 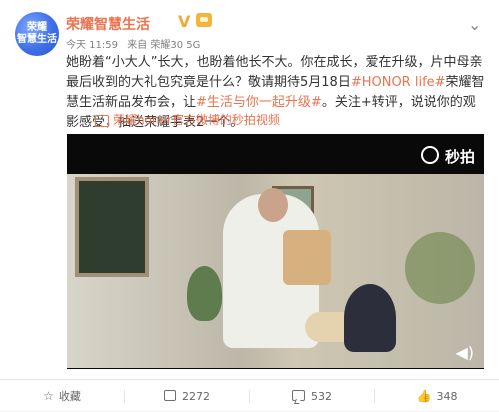 I want to click on share-button: 2272, so click(x=186, y=396).